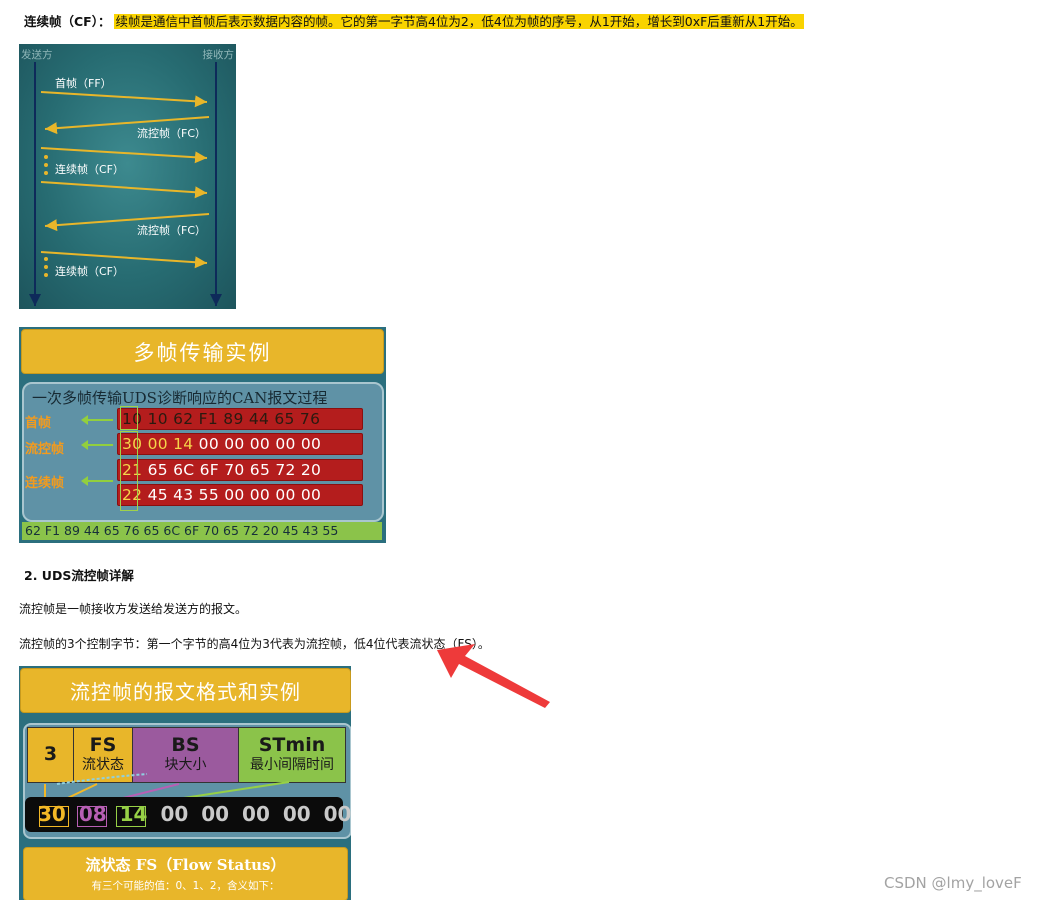  I want to click on fs-info-box: 流状态 FS（Flow Status） 有三个可能的值：0、1、2，含义如下：, so click(185, 873).